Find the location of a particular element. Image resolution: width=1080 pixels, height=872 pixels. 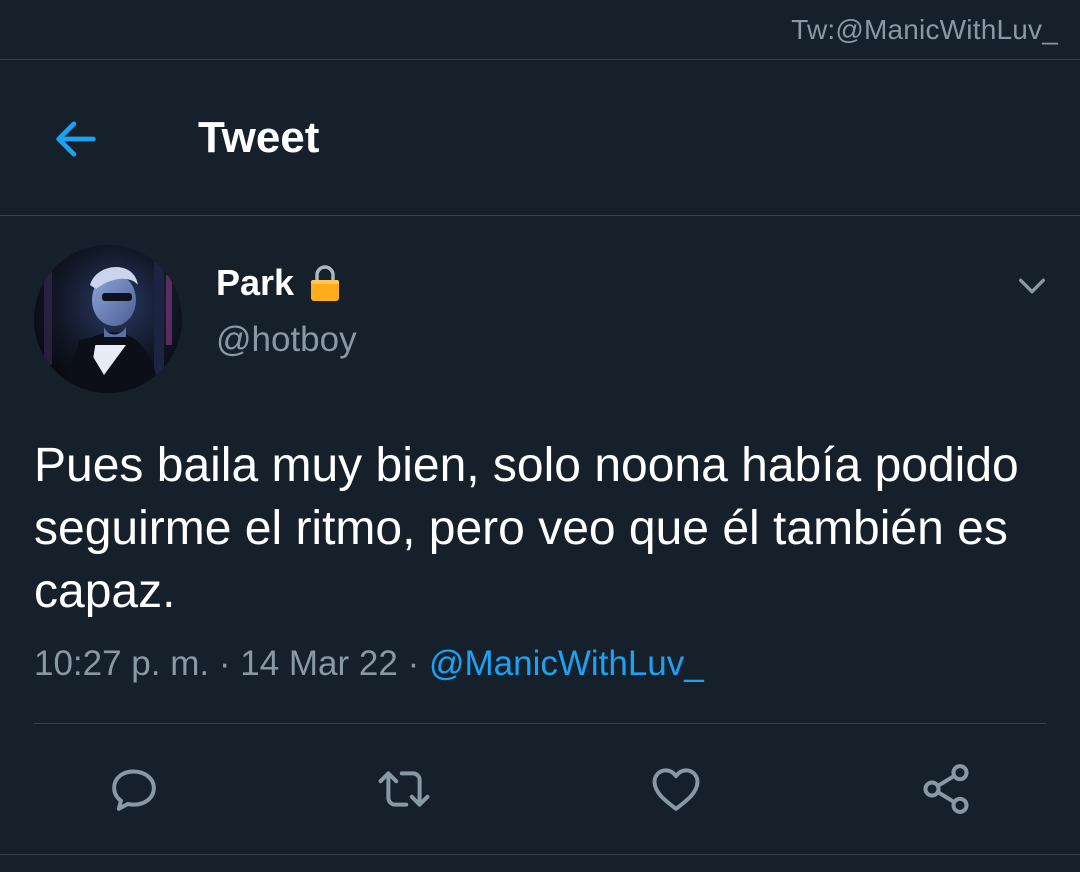

tweet-metadata: 10:27 p. m. · 14 Mar 22 · @ManicWithLuv_ is located at coordinates (369, 664).